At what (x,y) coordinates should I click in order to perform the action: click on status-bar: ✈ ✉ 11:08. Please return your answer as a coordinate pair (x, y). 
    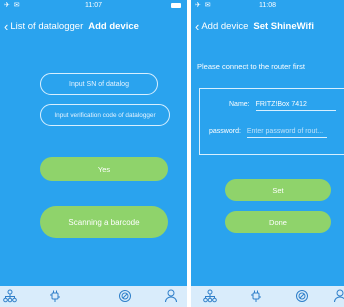
    Looking at the image, I should click on (267, 6).